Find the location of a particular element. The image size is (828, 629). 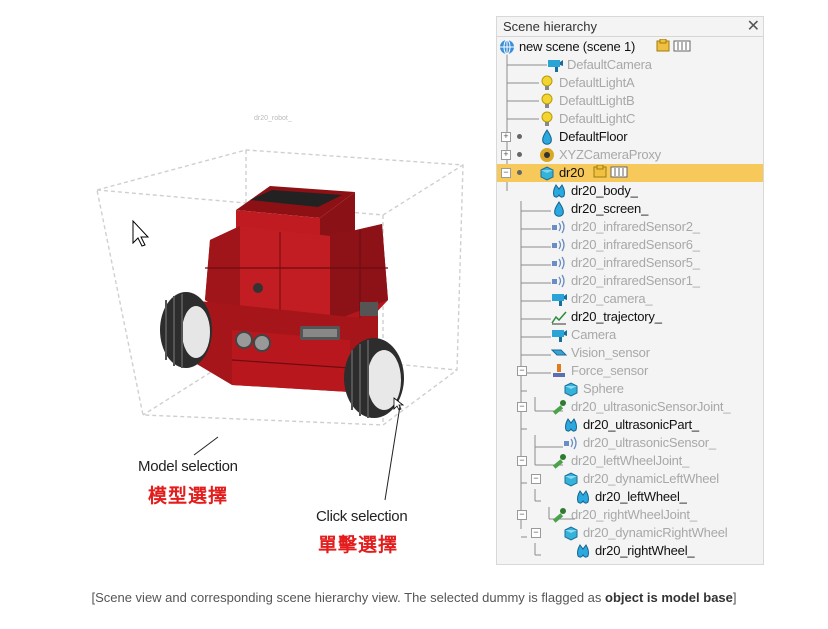

globe-icon is located at coordinates (507, 47).